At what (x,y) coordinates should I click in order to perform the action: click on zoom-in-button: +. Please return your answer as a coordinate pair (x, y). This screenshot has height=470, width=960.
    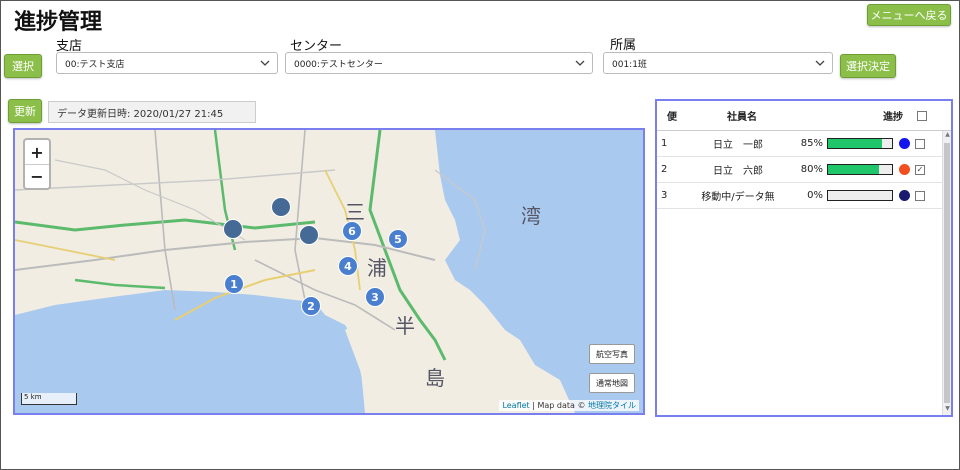
    Looking at the image, I should click on (37, 152).